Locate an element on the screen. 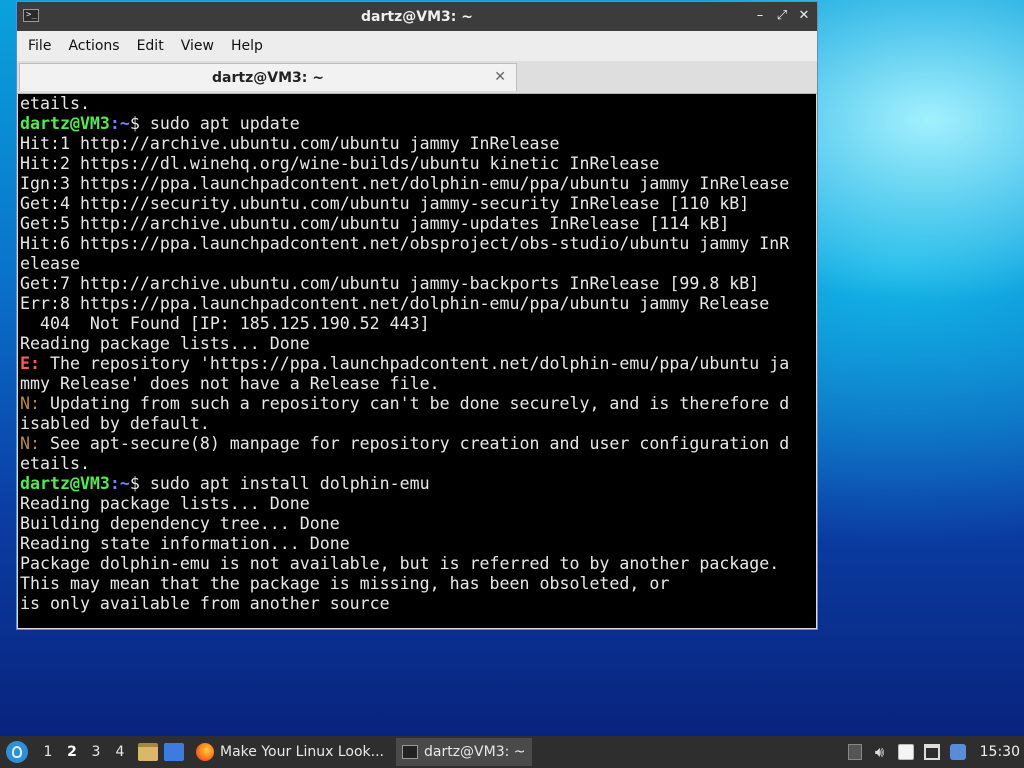  maximize-button: ⤢ is located at coordinates (782, 16).